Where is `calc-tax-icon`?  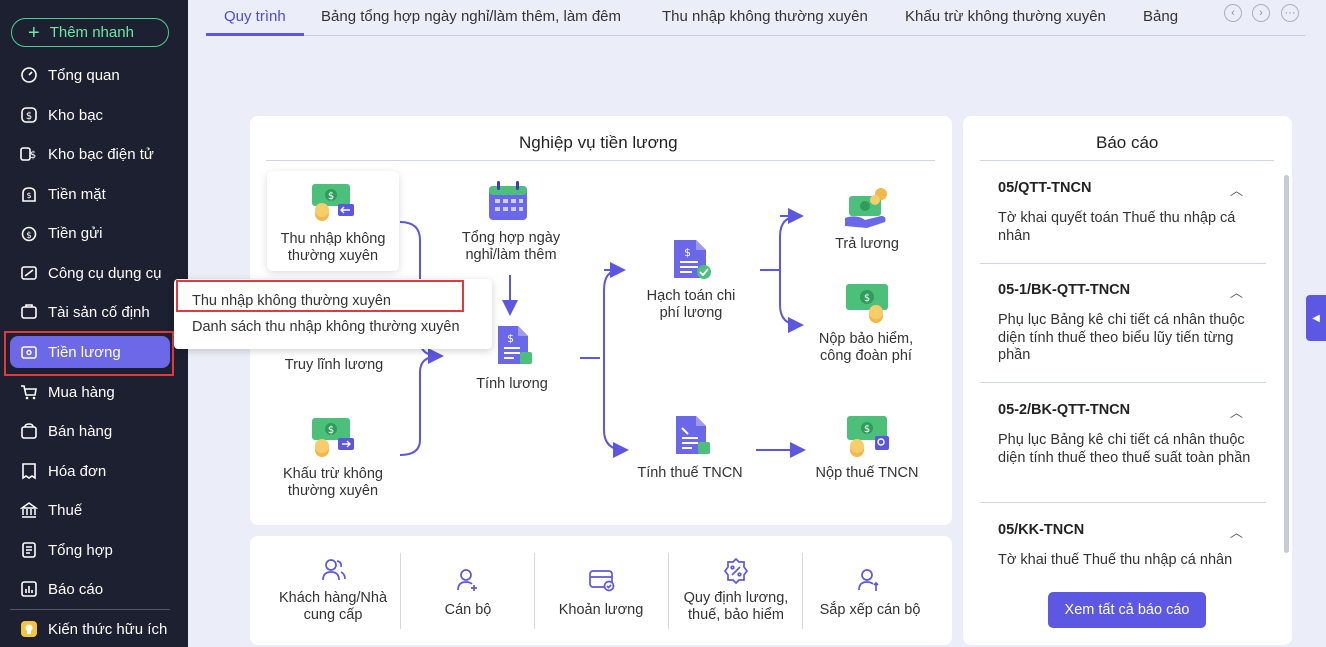 calc-tax-icon is located at coordinates (693, 435).